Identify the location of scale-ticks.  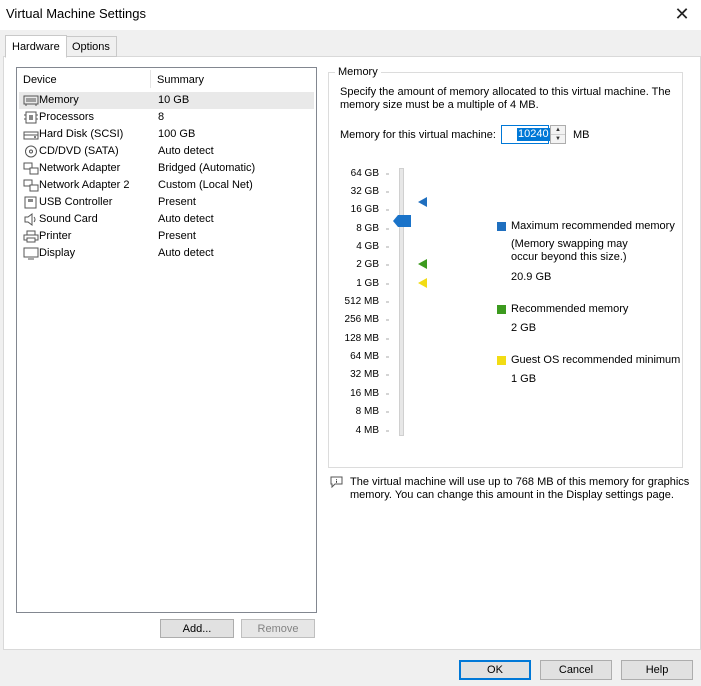
(387, 302).